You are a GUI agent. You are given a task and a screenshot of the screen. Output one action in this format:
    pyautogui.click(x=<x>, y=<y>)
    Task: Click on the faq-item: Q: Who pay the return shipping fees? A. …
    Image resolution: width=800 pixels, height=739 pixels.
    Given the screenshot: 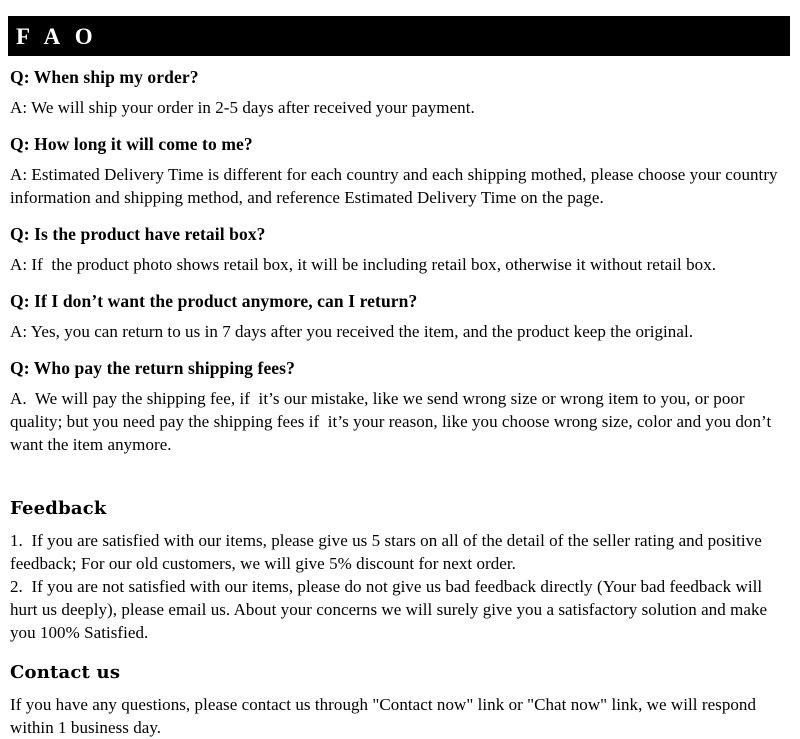 What is the action you would take?
    pyautogui.click(x=401, y=406)
    